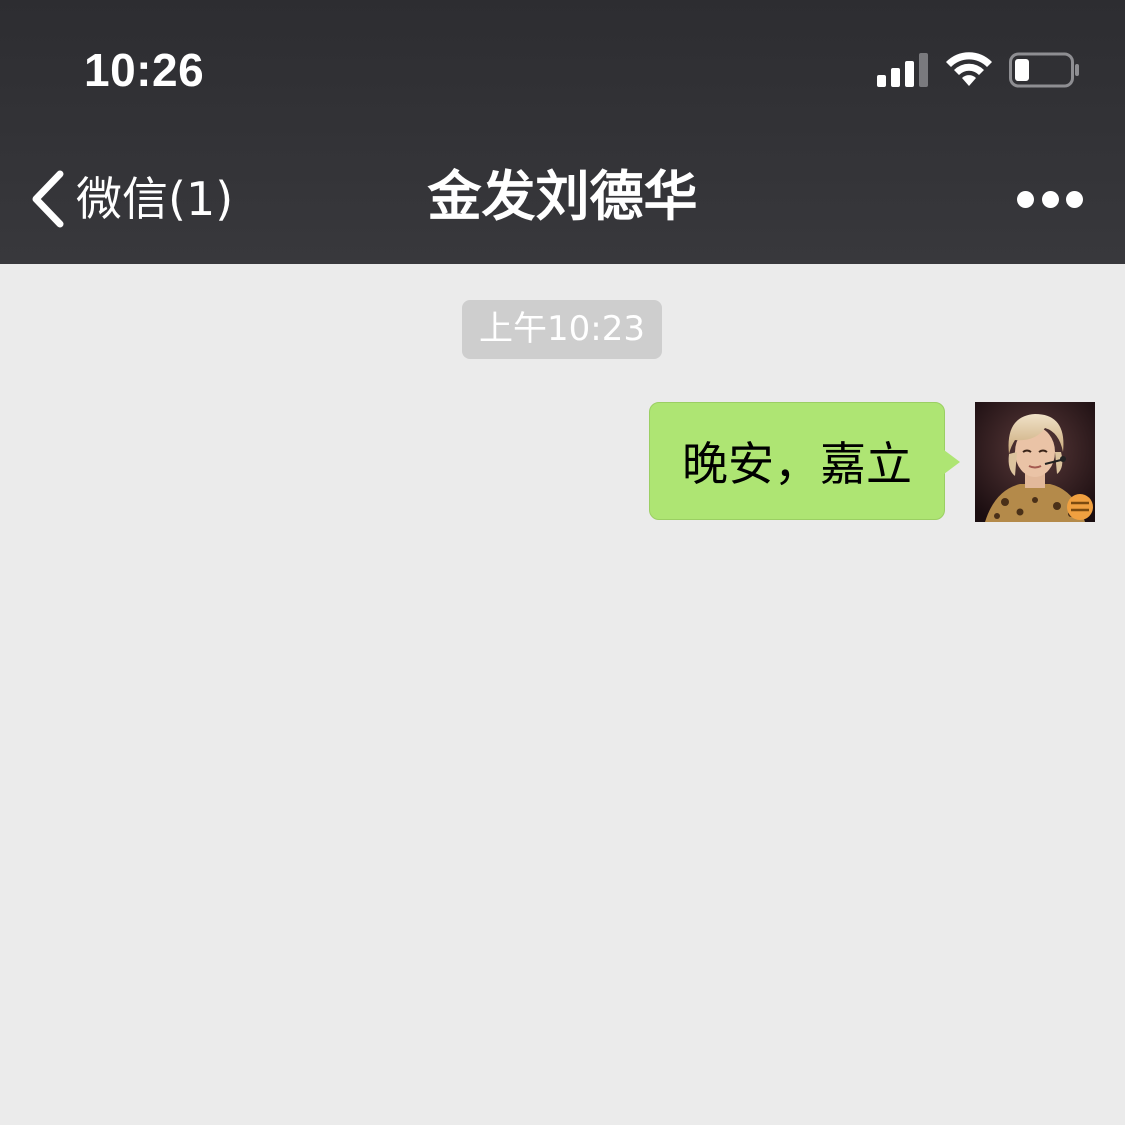  I want to click on status-icons, so click(979, 70).